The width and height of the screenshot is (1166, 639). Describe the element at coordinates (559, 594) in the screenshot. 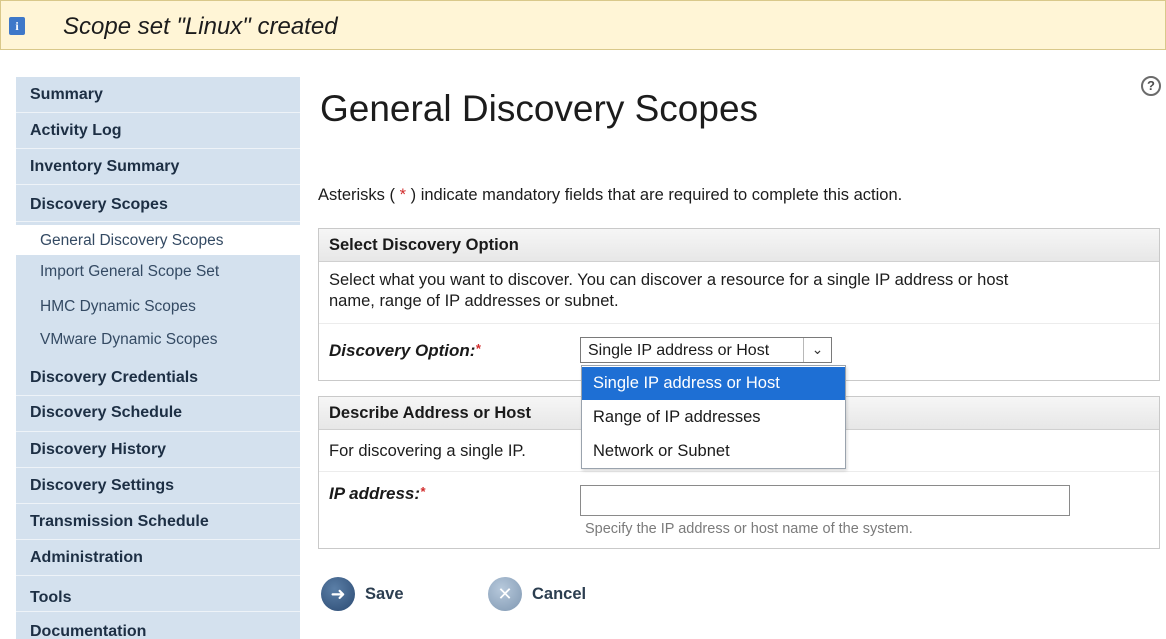

I see `cancel-label: Cancel` at that location.